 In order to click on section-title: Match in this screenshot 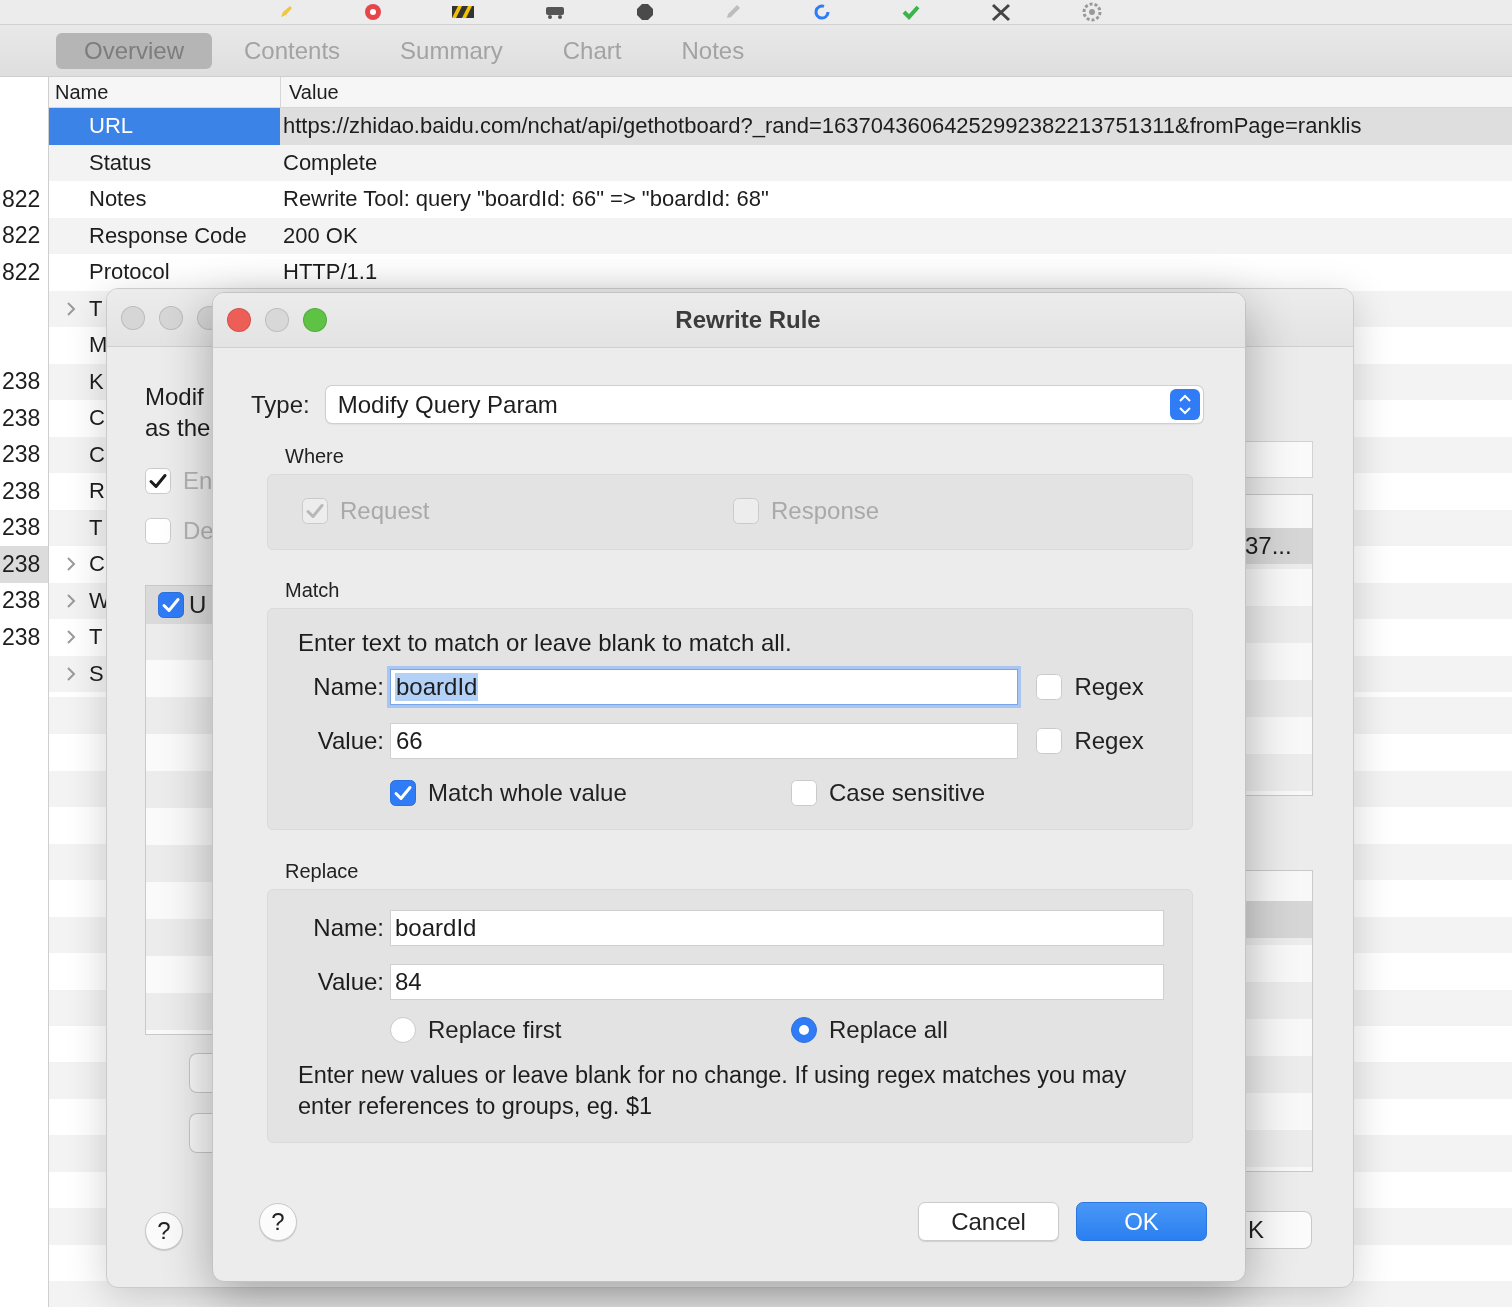, I will do `click(313, 590)`.